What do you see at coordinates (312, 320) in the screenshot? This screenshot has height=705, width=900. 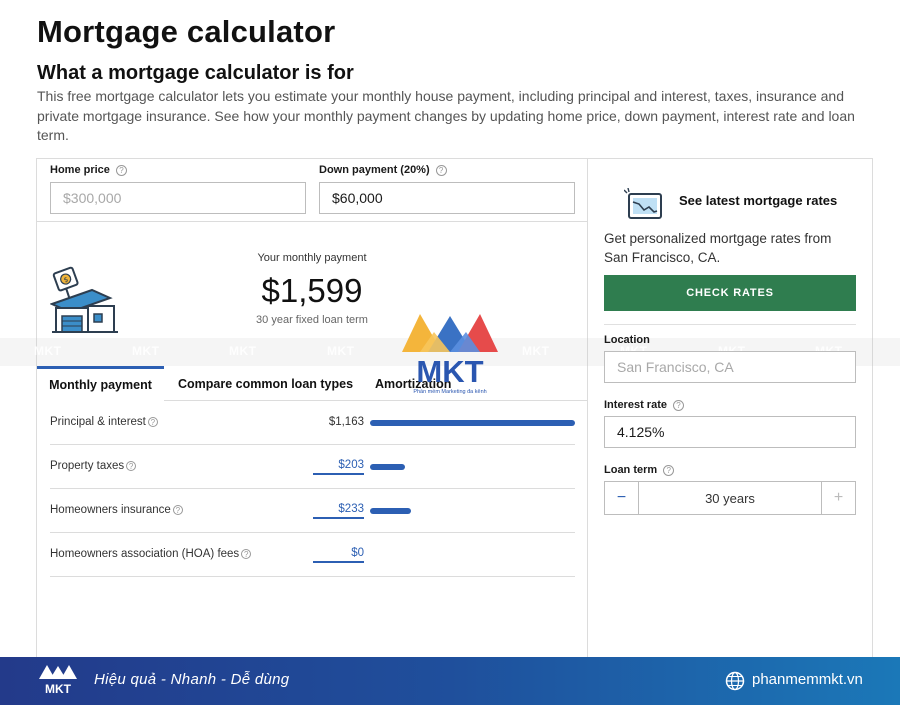 I see `loan-term-note: 30 year fixed loan term` at bounding box center [312, 320].